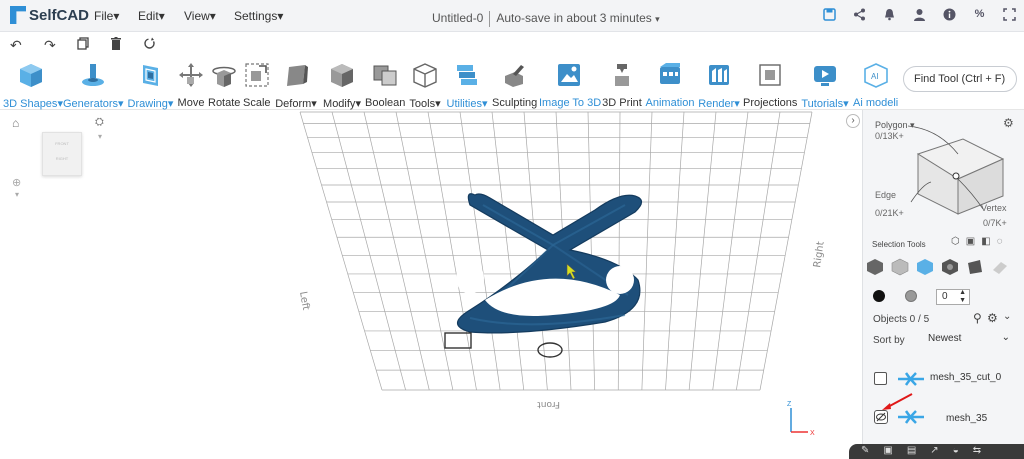 The image size is (1024, 459). Describe the element at coordinates (875, 76) in the screenshot. I see `svg-text: AI` at that location.